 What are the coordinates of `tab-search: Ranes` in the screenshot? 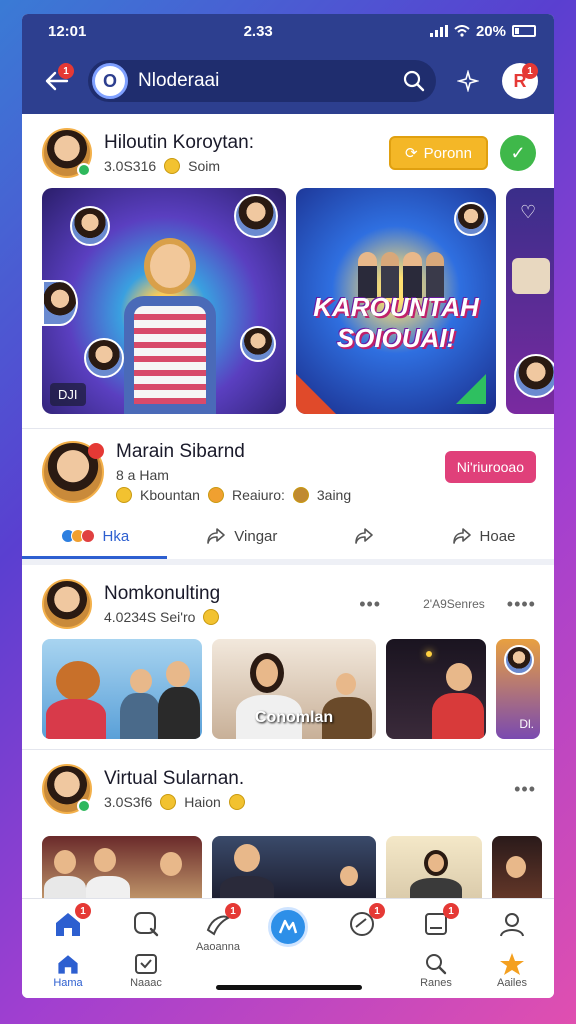 It's located at (436, 970).